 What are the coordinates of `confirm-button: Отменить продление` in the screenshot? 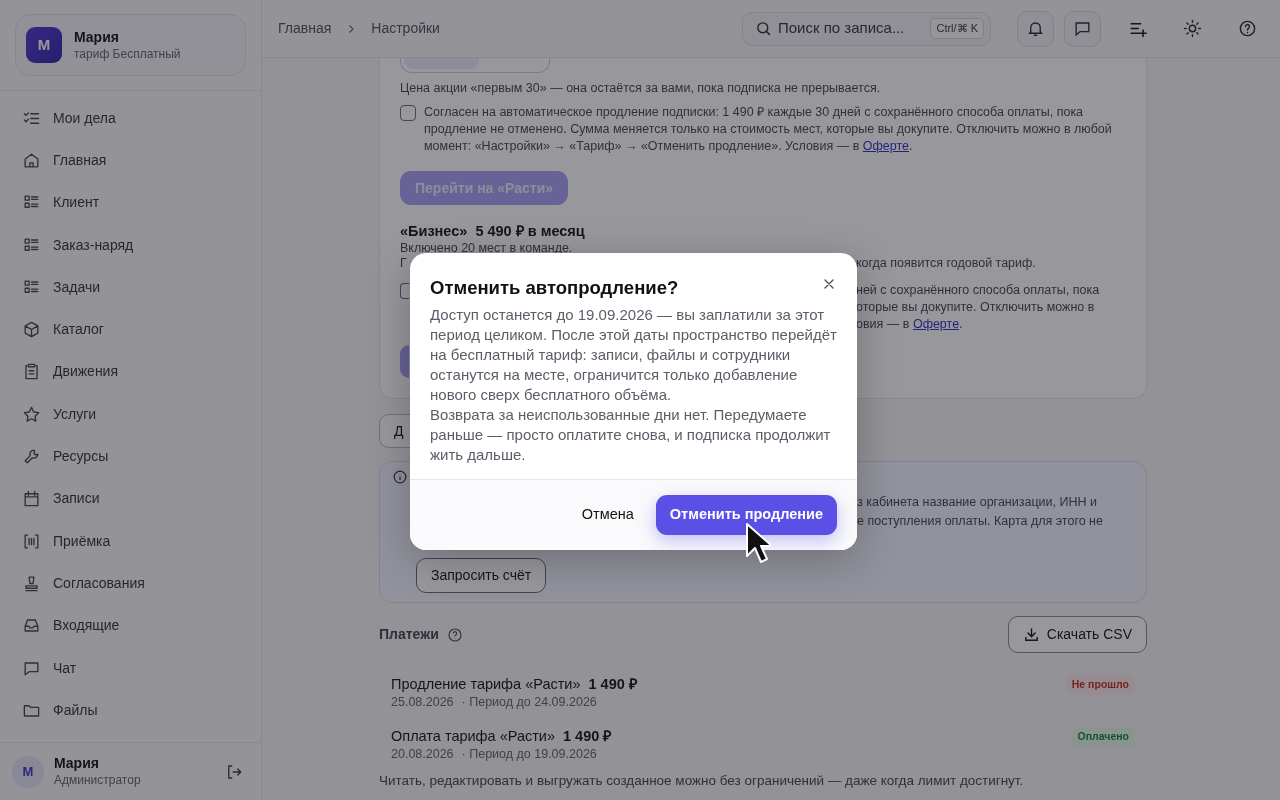 It's located at (746, 515).